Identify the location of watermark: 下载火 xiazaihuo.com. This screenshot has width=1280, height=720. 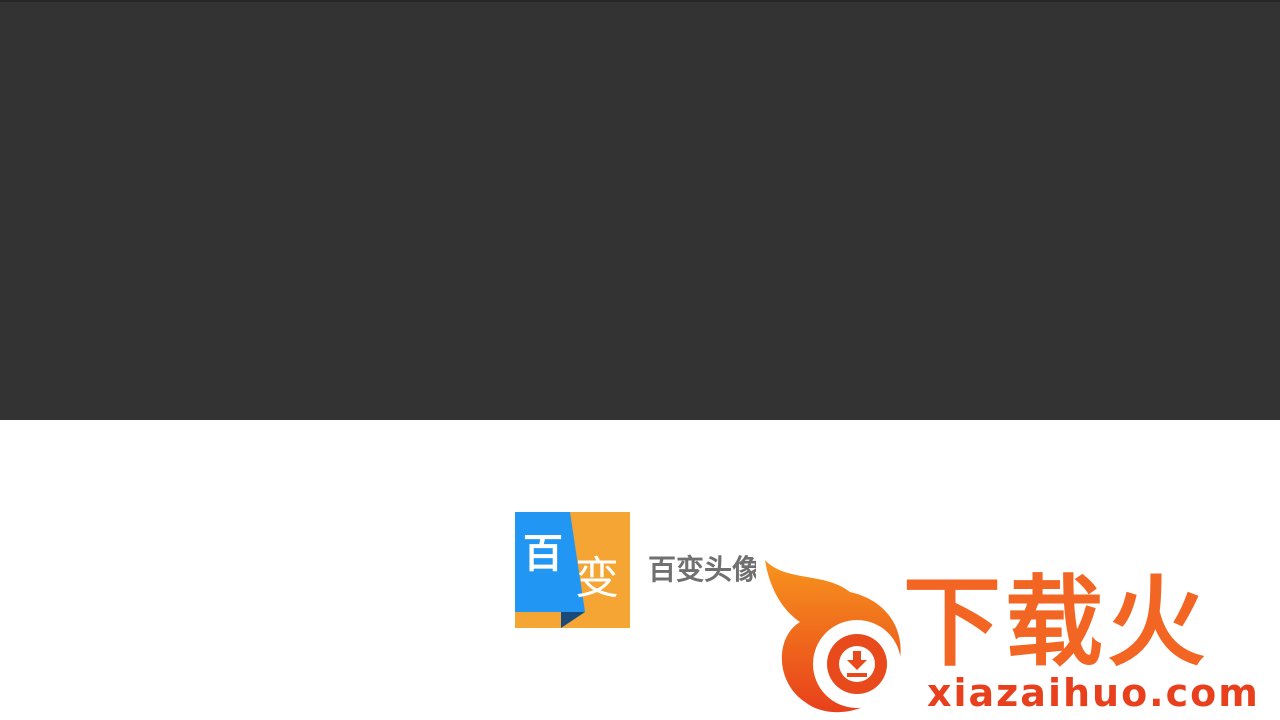
(1017, 636).